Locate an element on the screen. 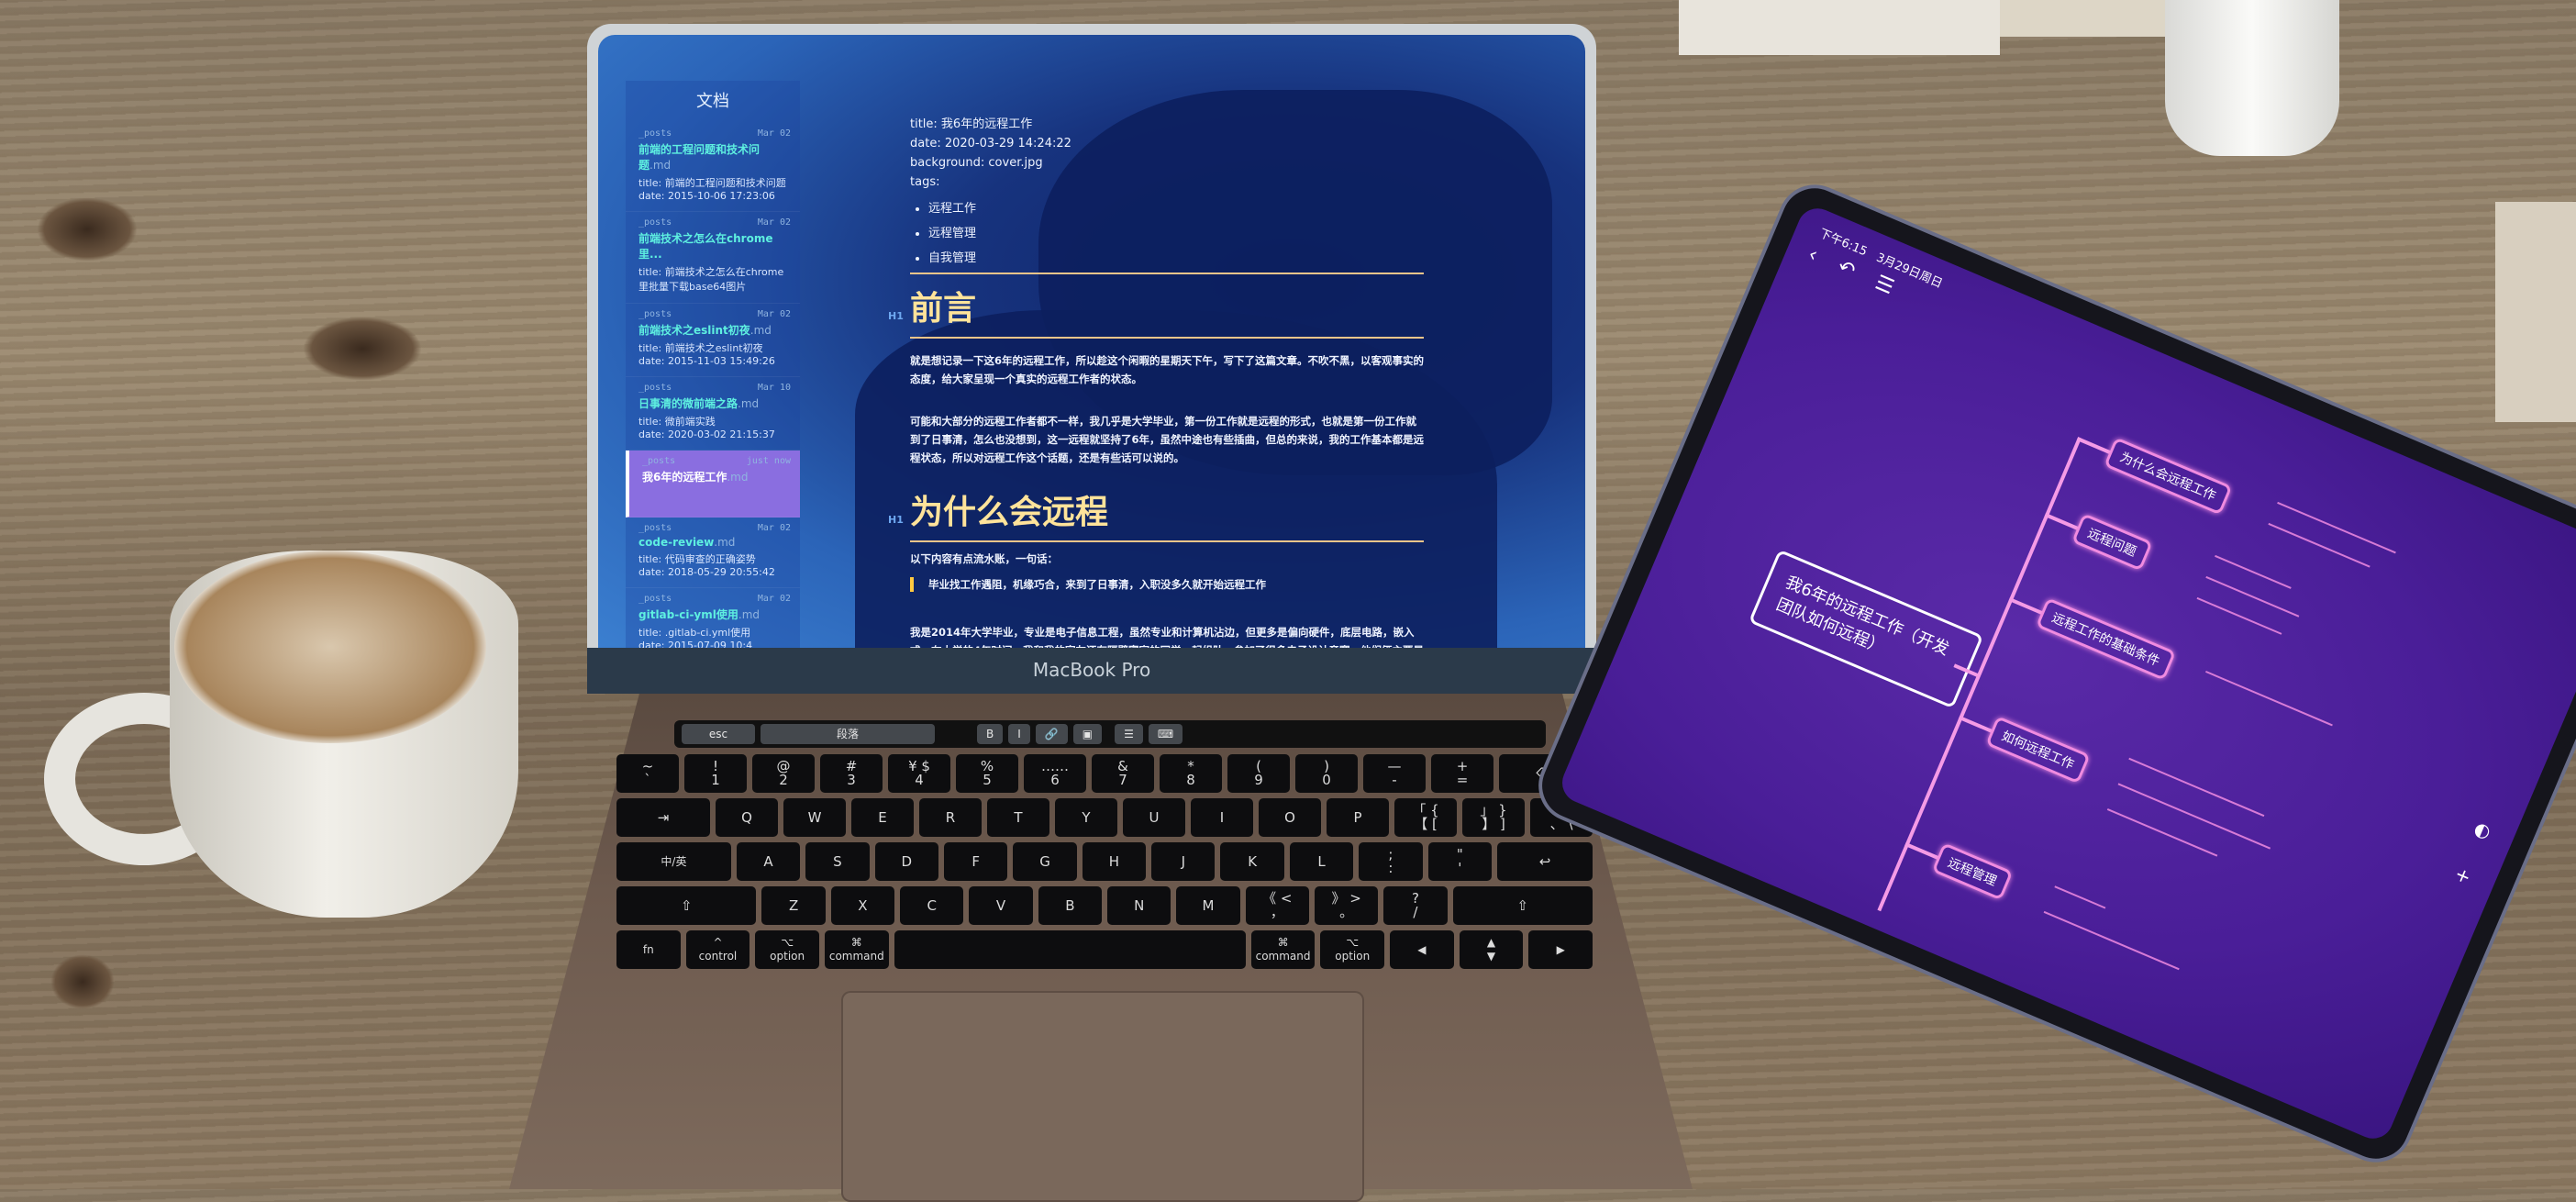 This screenshot has height=1202, width=2576. keyboard-key: Z is located at coordinates (793, 905).